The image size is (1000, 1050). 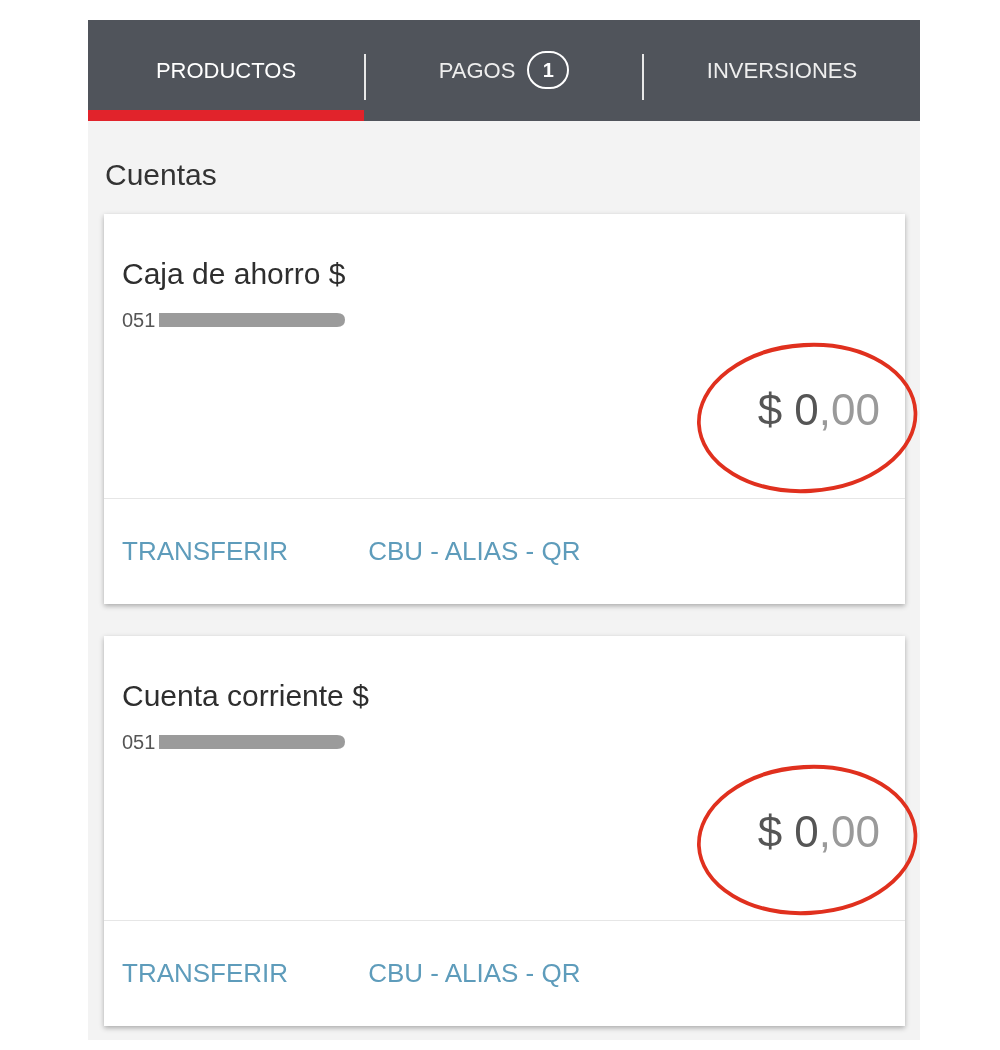 I want to click on account-title: Caja de ahorro $, so click(x=234, y=274).